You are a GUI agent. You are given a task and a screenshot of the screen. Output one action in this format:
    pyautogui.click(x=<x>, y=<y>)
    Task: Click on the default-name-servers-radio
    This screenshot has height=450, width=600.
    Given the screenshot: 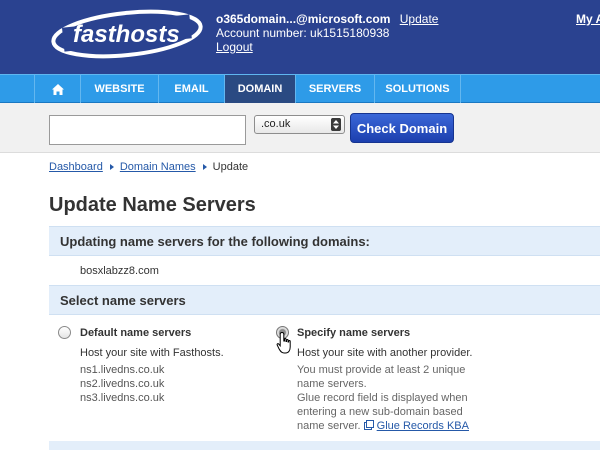 What is the action you would take?
    pyautogui.click(x=64, y=332)
    